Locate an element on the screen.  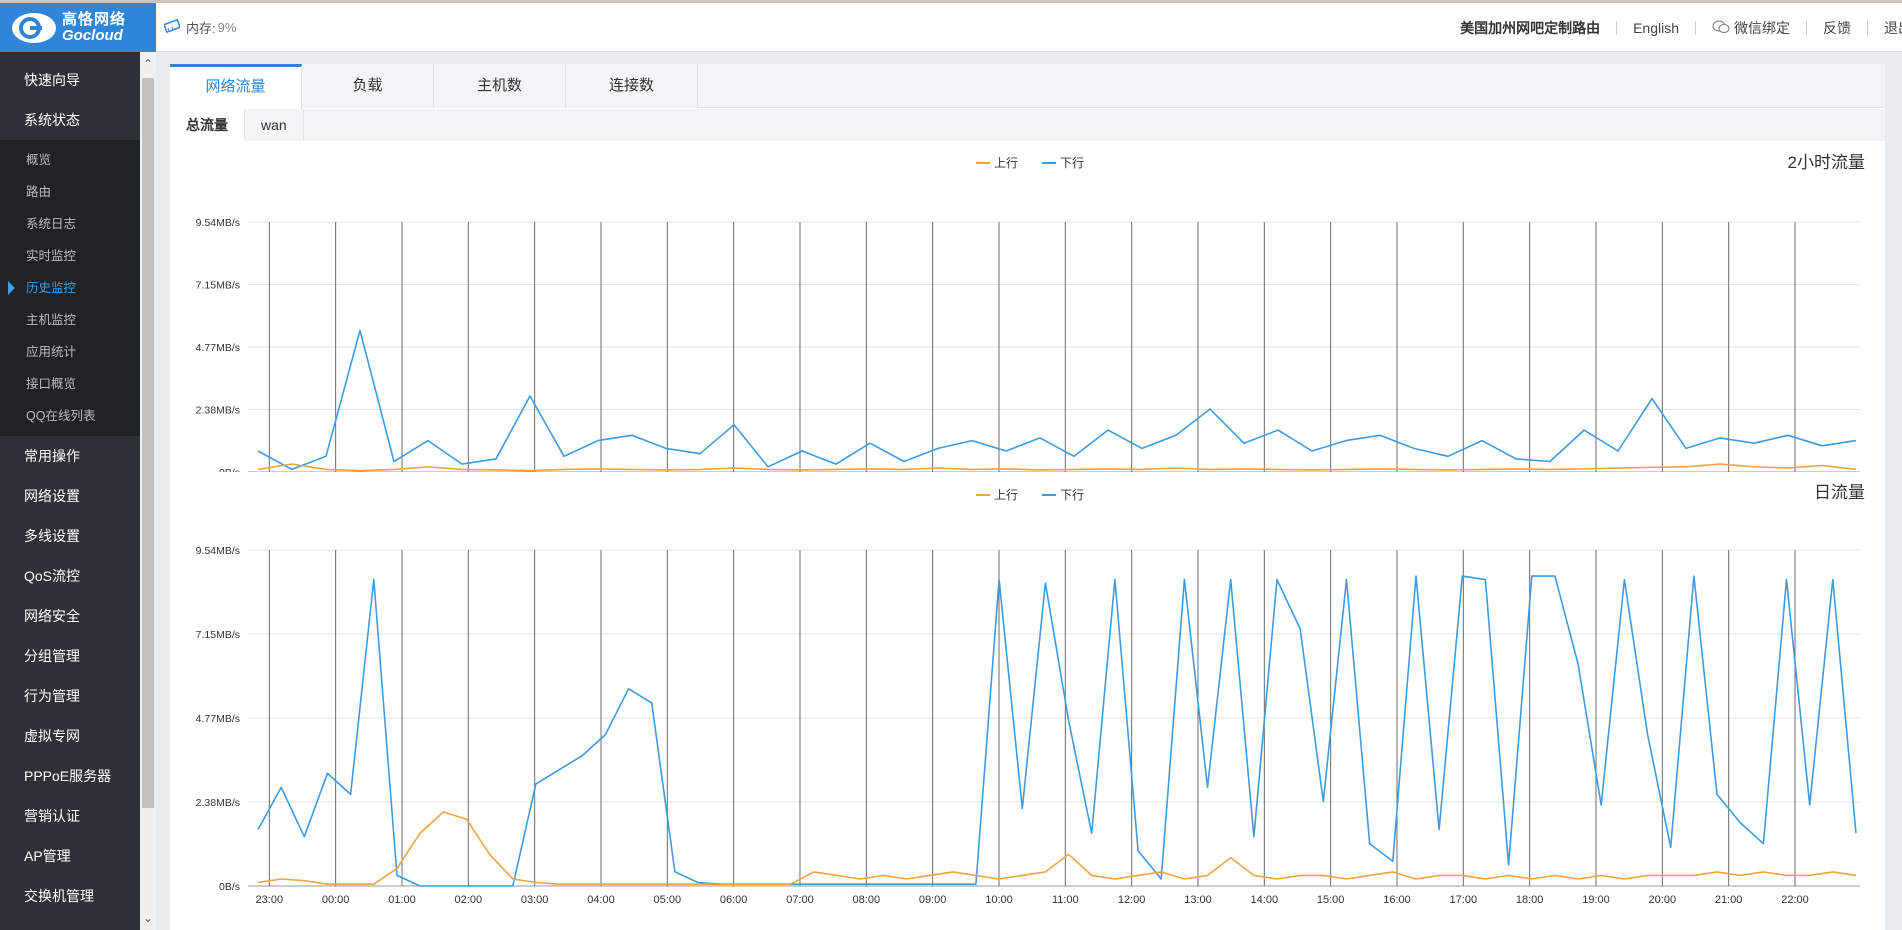
x-tick-label: 04:00 is located at coordinates (601, 900).